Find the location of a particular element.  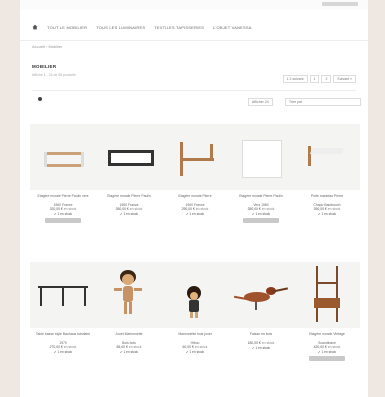

account-link is located at coordinates (340, 4).